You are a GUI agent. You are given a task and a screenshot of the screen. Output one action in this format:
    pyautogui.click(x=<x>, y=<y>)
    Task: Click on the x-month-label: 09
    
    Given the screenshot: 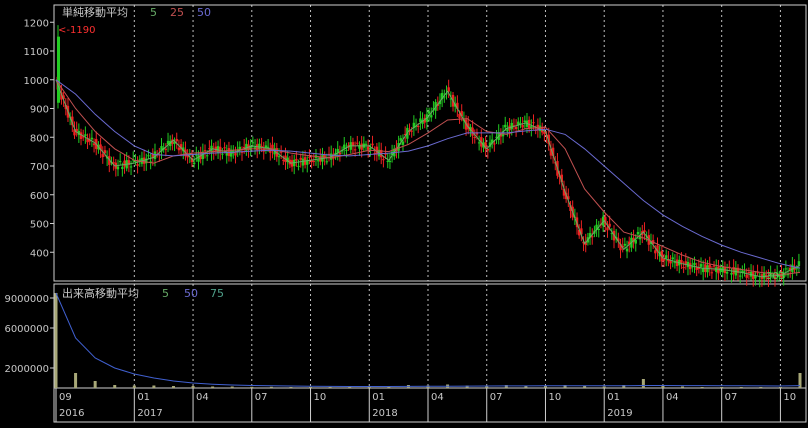 What is the action you would take?
    pyautogui.click(x=65, y=397)
    